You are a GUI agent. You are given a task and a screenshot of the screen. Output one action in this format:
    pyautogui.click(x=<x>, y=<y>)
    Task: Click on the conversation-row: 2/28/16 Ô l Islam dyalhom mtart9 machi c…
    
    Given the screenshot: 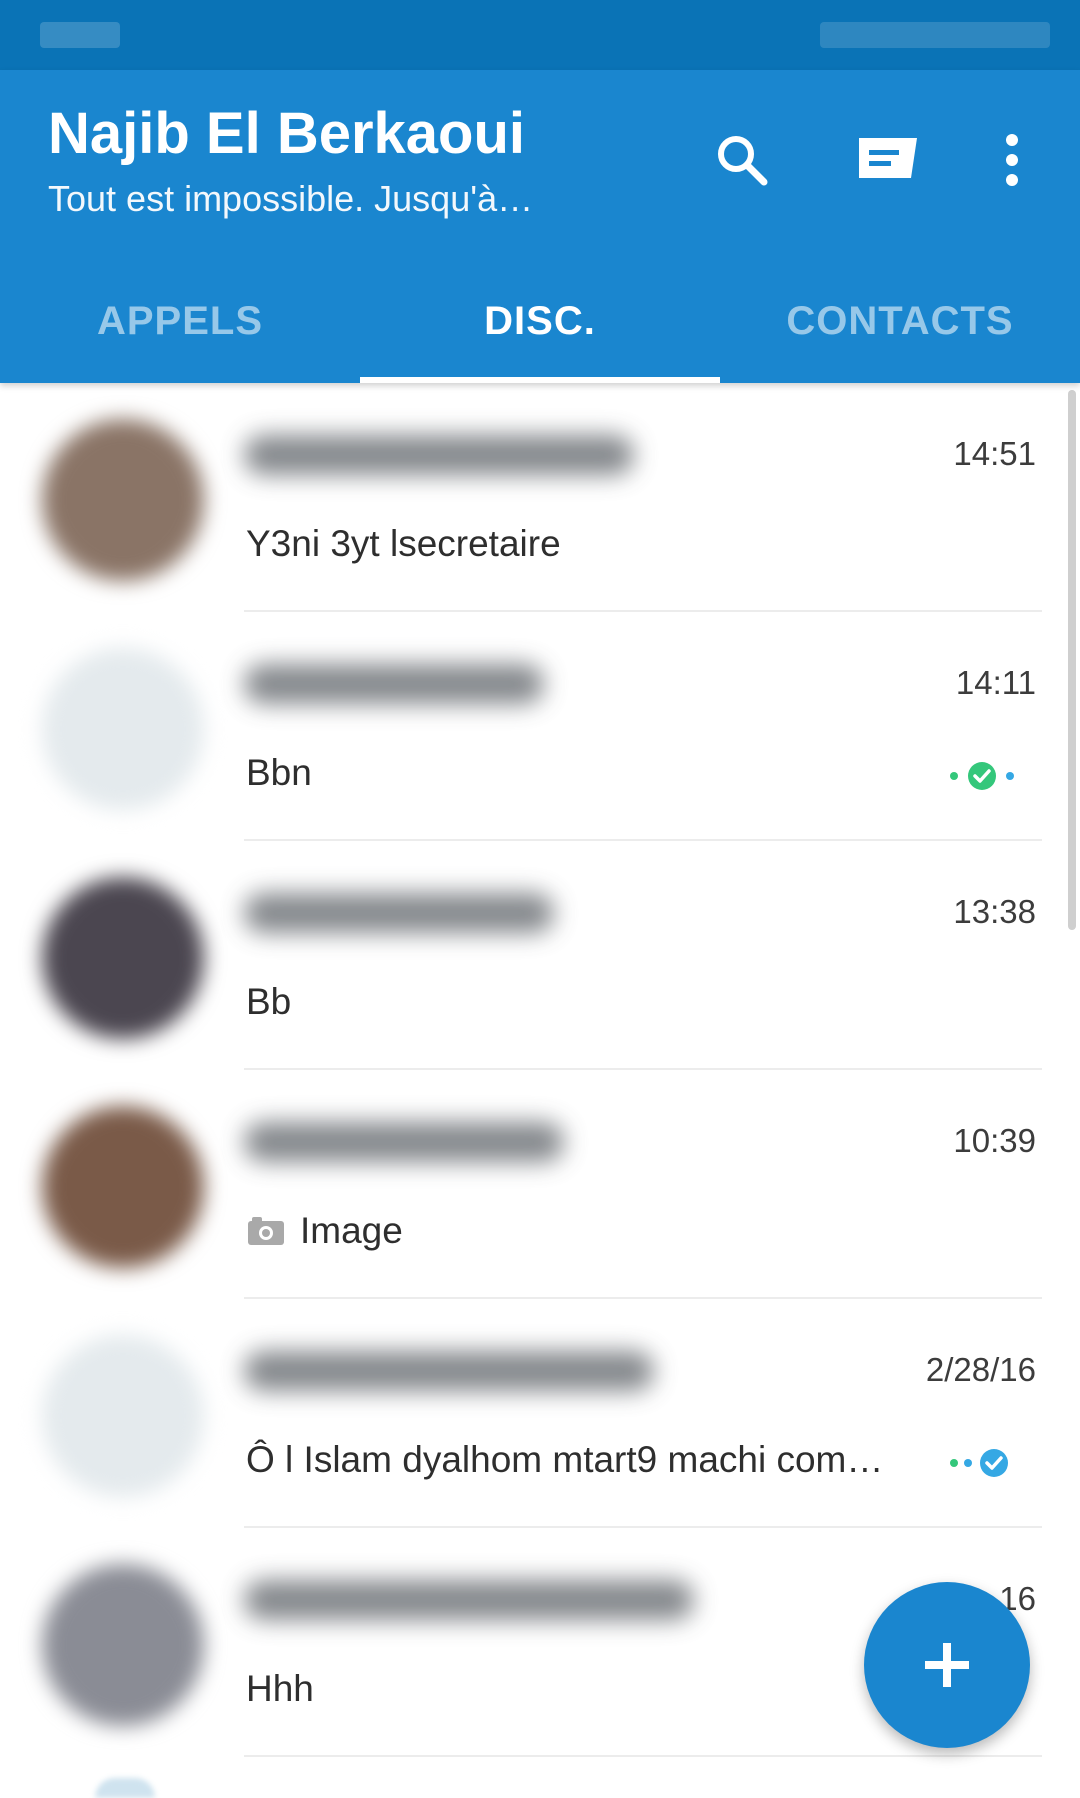 What is the action you would take?
    pyautogui.click(x=540, y=1413)
    